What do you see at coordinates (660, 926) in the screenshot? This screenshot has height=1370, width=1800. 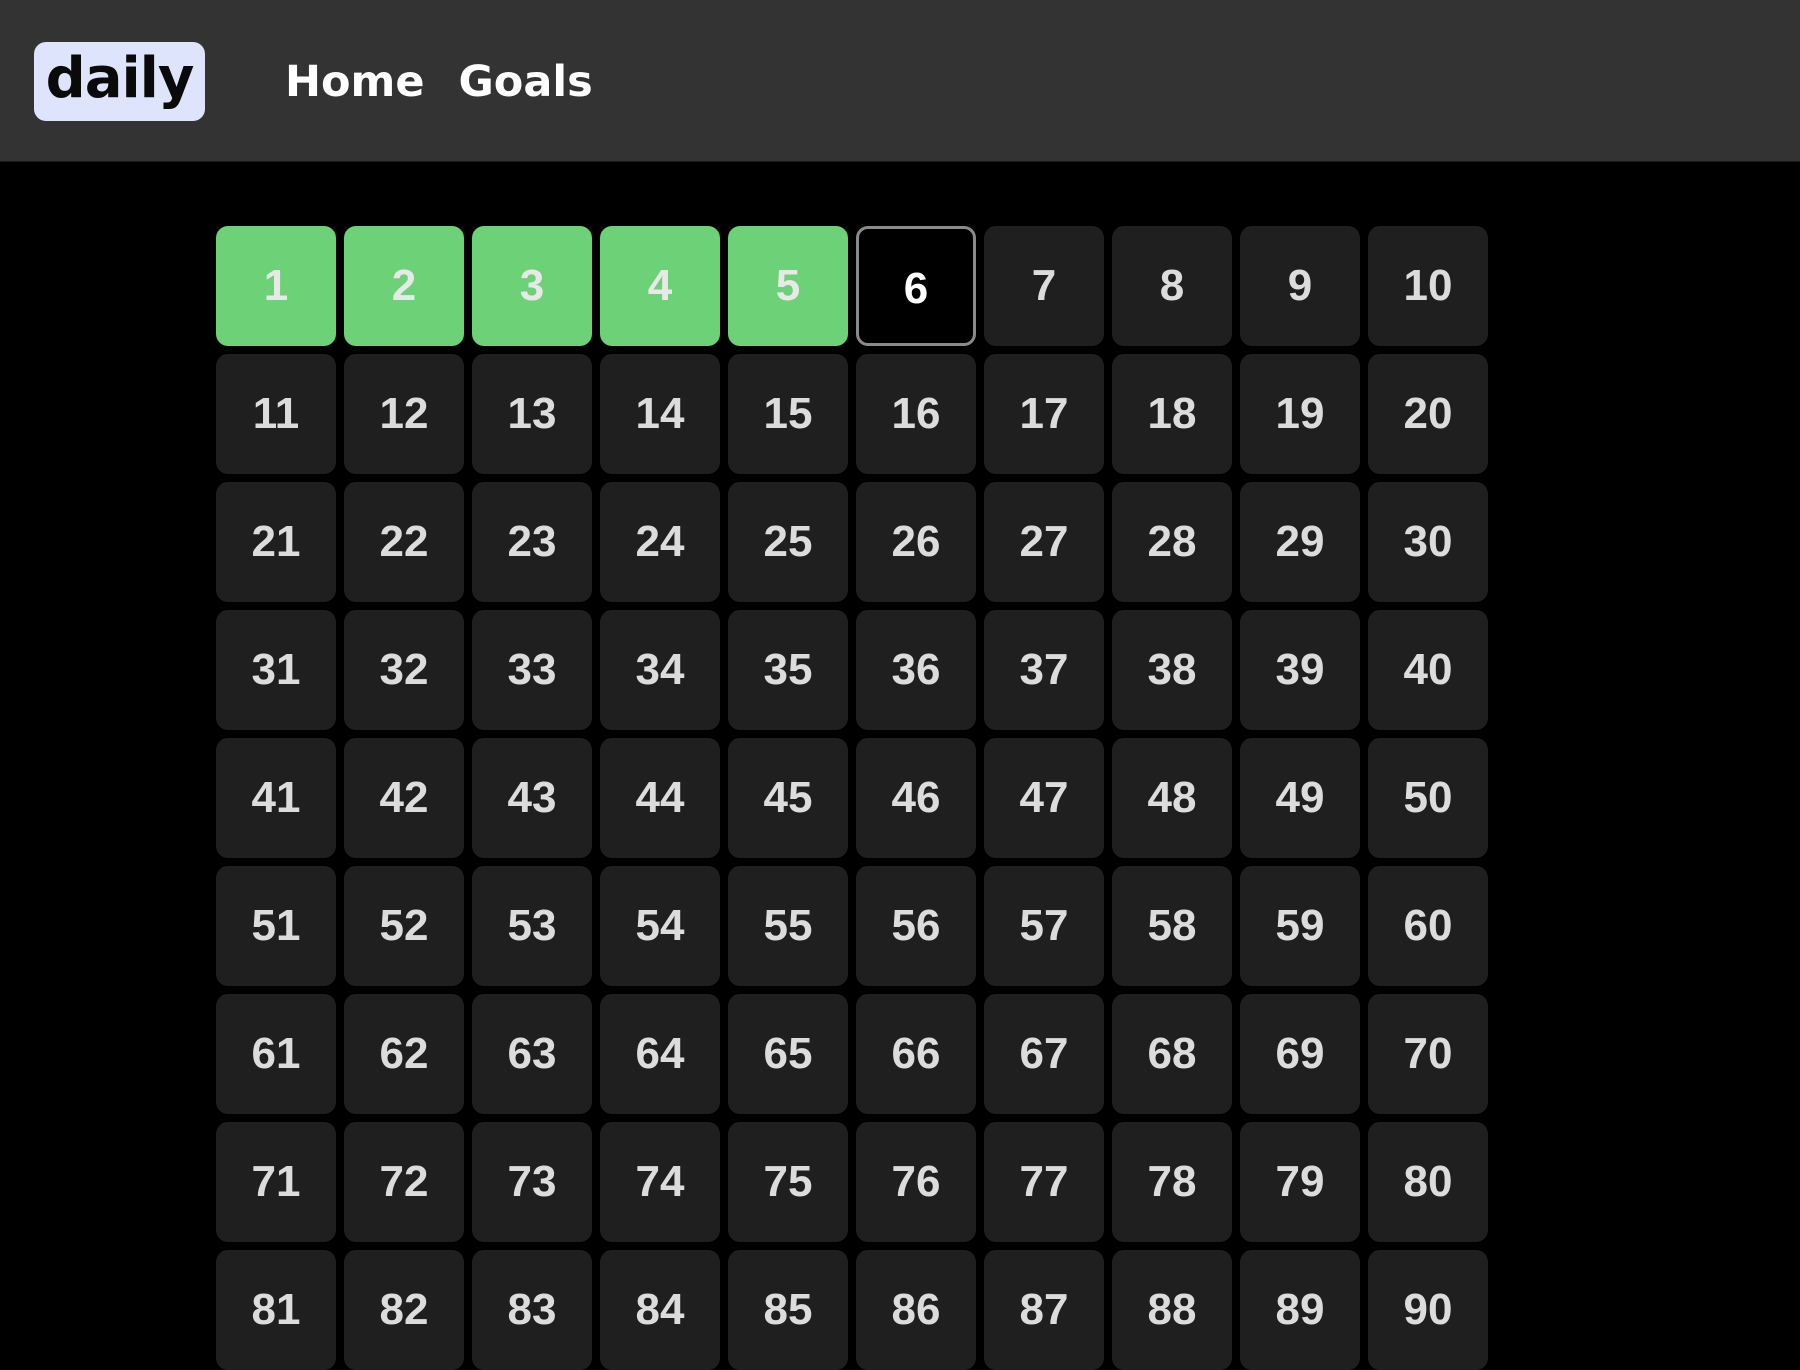 I see `day-tile: 54` at bounding box center [660, 926].